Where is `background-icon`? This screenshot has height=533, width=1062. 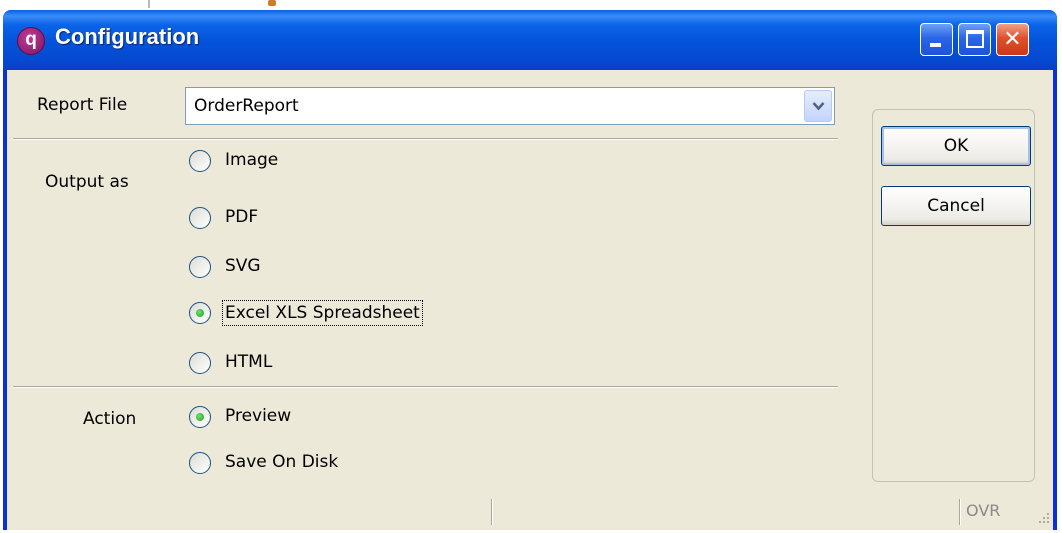 background-icon is located at coordinates (272, 3).